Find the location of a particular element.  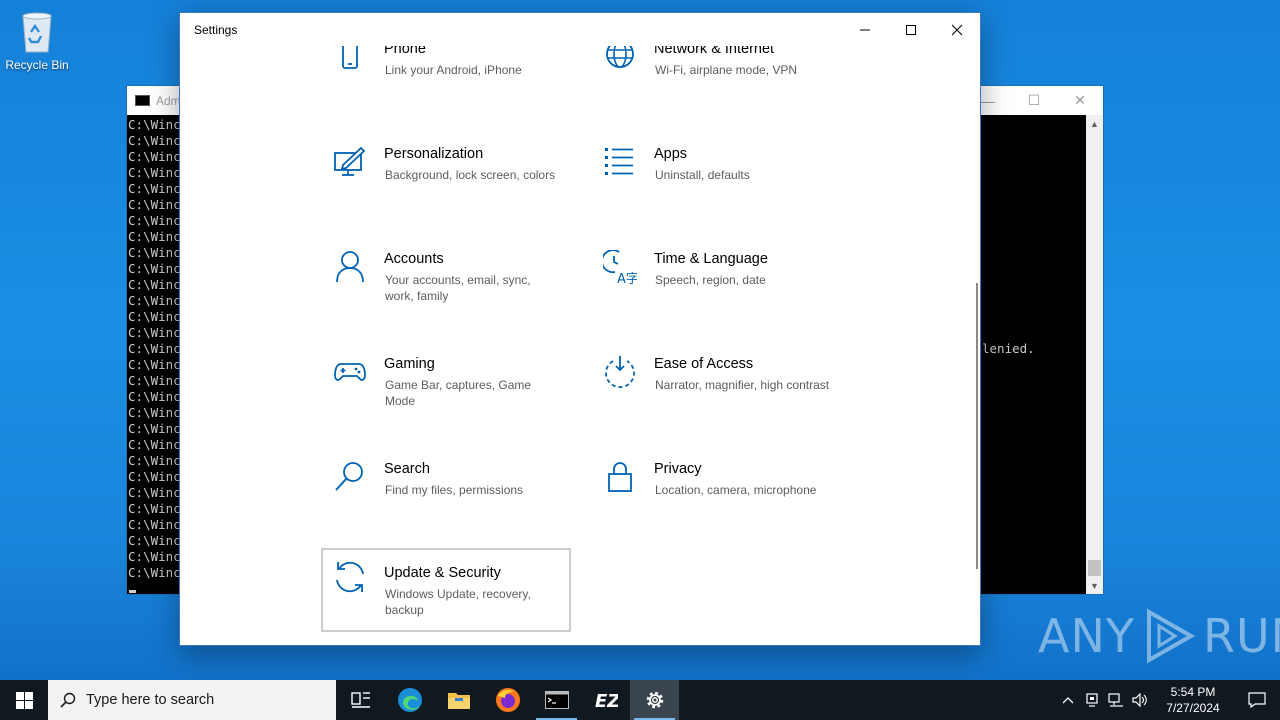

terminal-icon is located at coordinates (556, 700).